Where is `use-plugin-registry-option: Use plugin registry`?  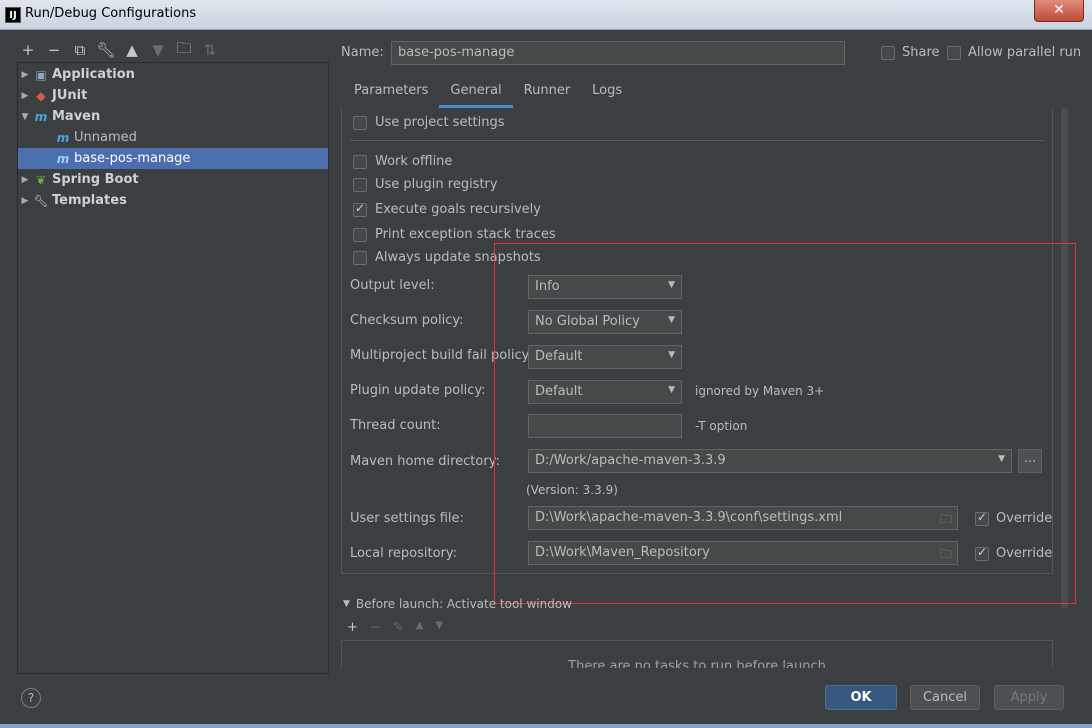 use-plugin-registry-option: Use plugin registry is located at coordinates (425, 184).